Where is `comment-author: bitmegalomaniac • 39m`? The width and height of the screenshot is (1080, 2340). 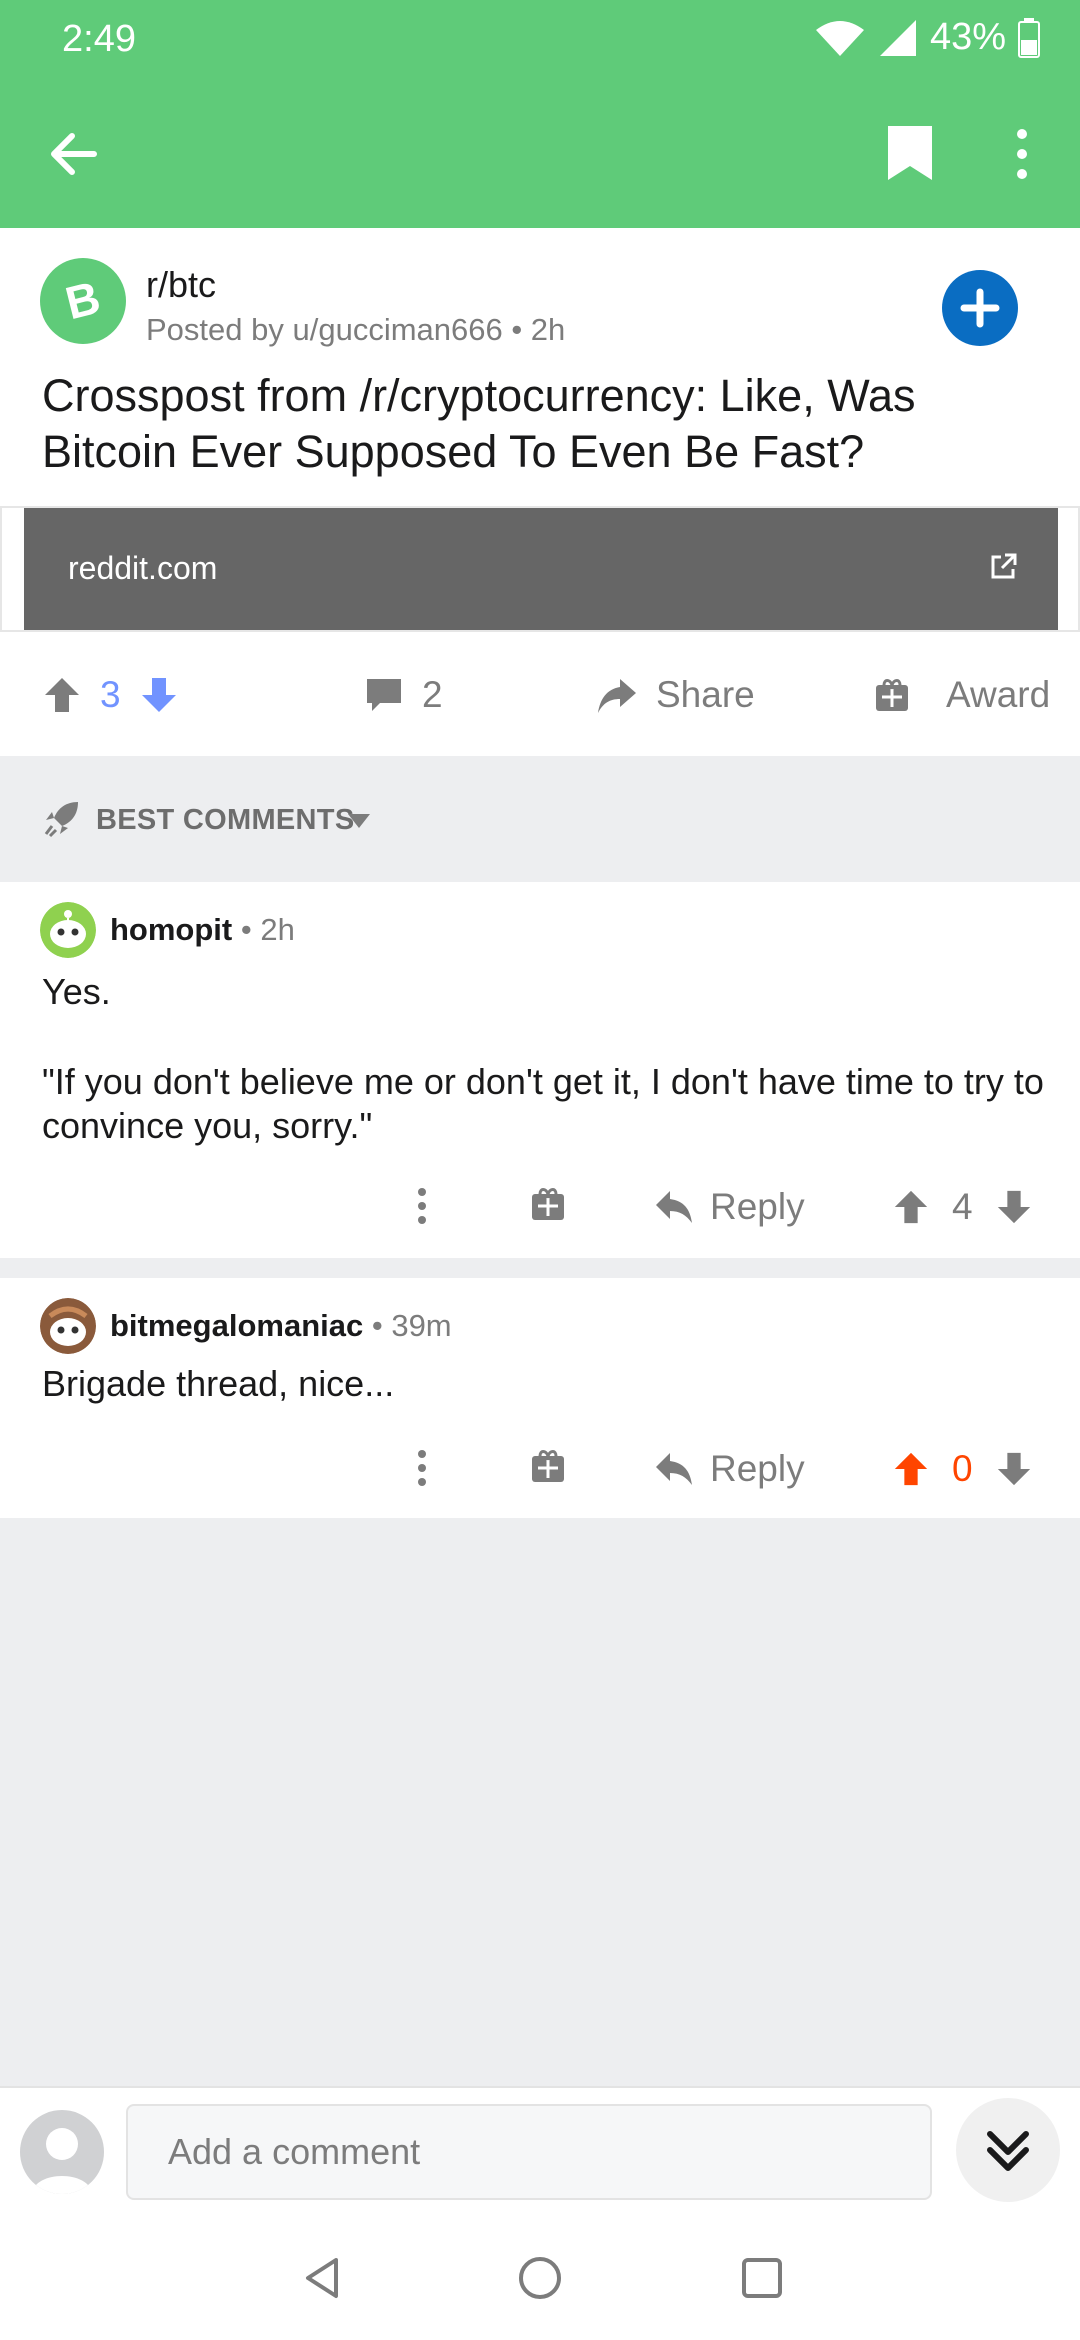 comment-author: bitmegalomaniac • 39m is located at coordinates (281, 1326).